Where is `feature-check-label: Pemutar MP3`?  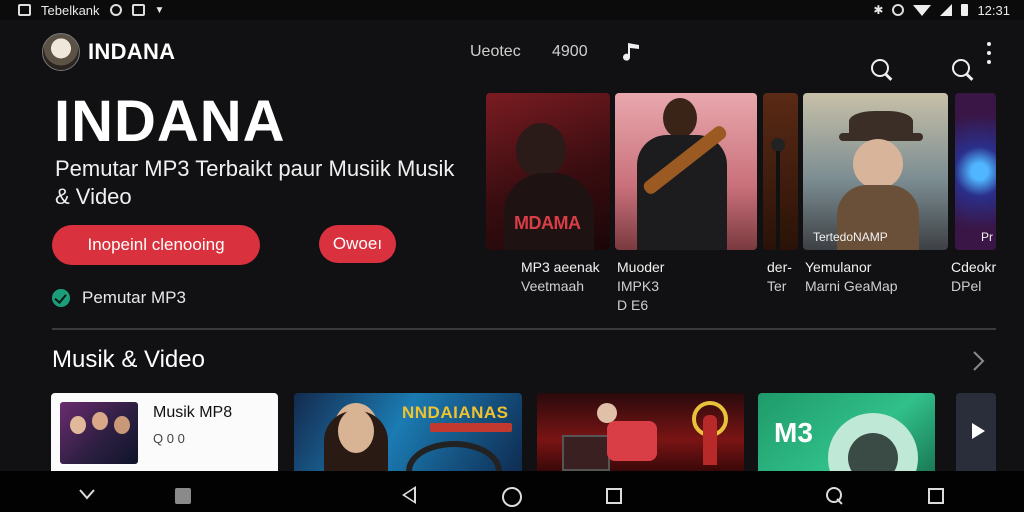
feature-check-label: Pemutar MP3 is located at coordinates (134, 297).